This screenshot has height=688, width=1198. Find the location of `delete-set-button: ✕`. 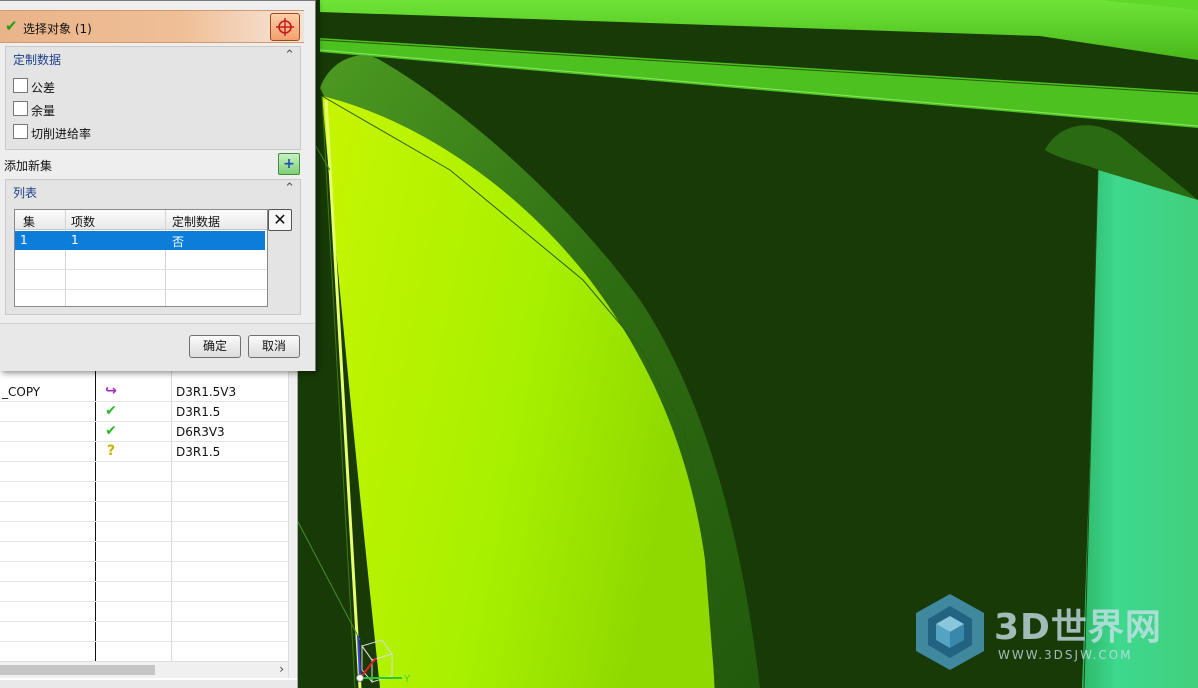

delete-set-button: ✕ is located at coordinates (280, 220).